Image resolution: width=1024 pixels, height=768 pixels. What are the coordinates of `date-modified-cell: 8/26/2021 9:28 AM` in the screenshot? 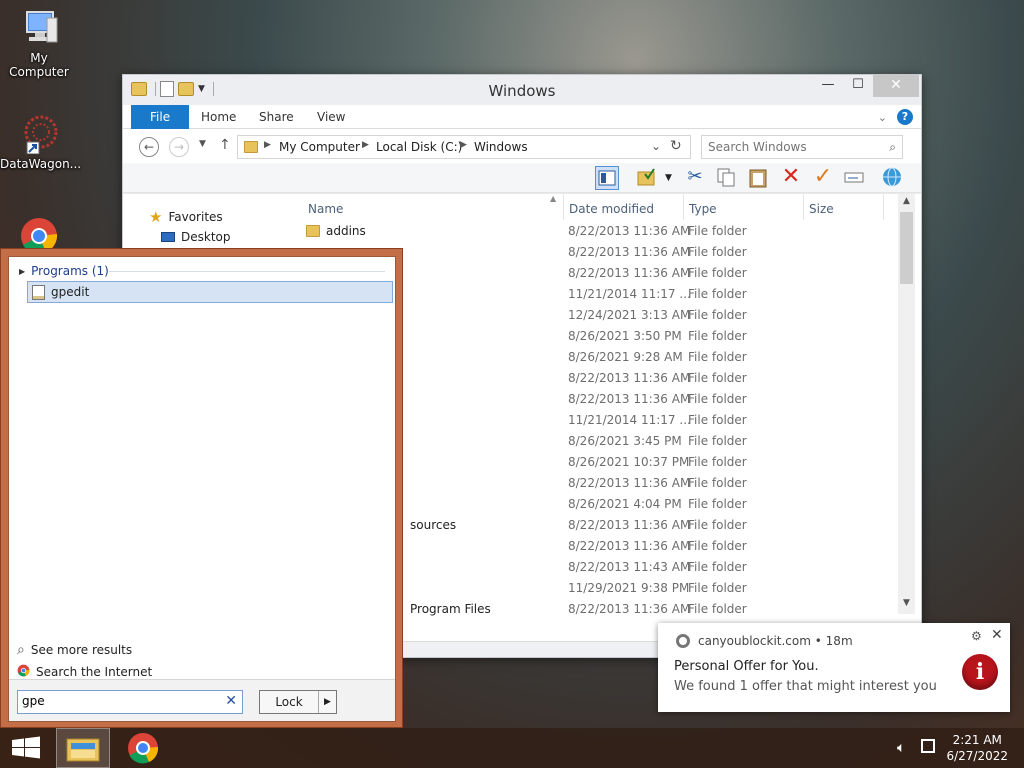 It's located at (625, 357).